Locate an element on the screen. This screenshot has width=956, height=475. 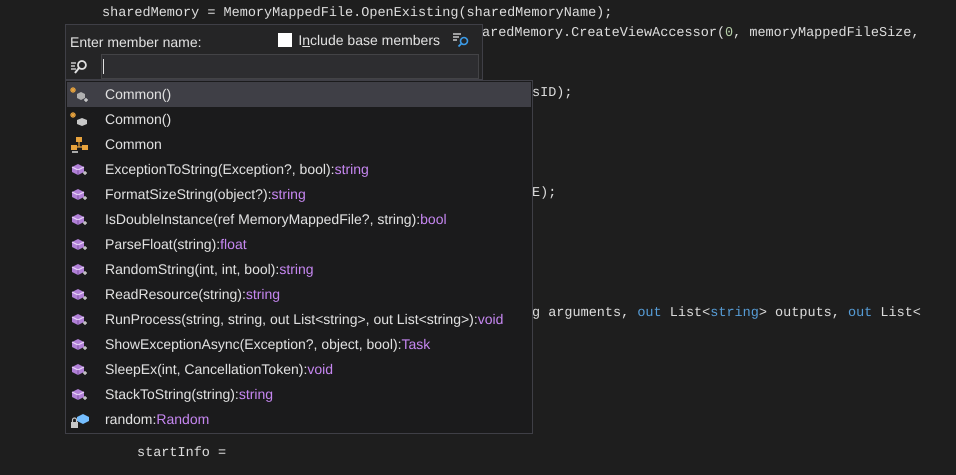
member-item: ParseFloat(string):float is located at coordinates (299, 244).